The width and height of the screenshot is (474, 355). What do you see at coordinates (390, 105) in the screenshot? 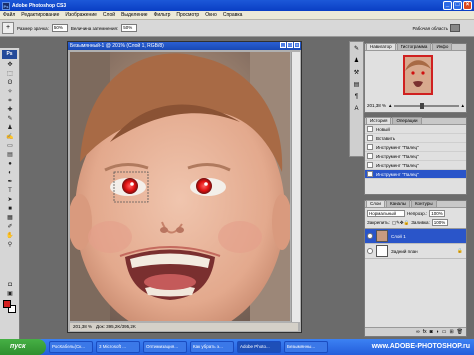
I see `zoom-out-icon: ▲` at bounding box center [390, 105].